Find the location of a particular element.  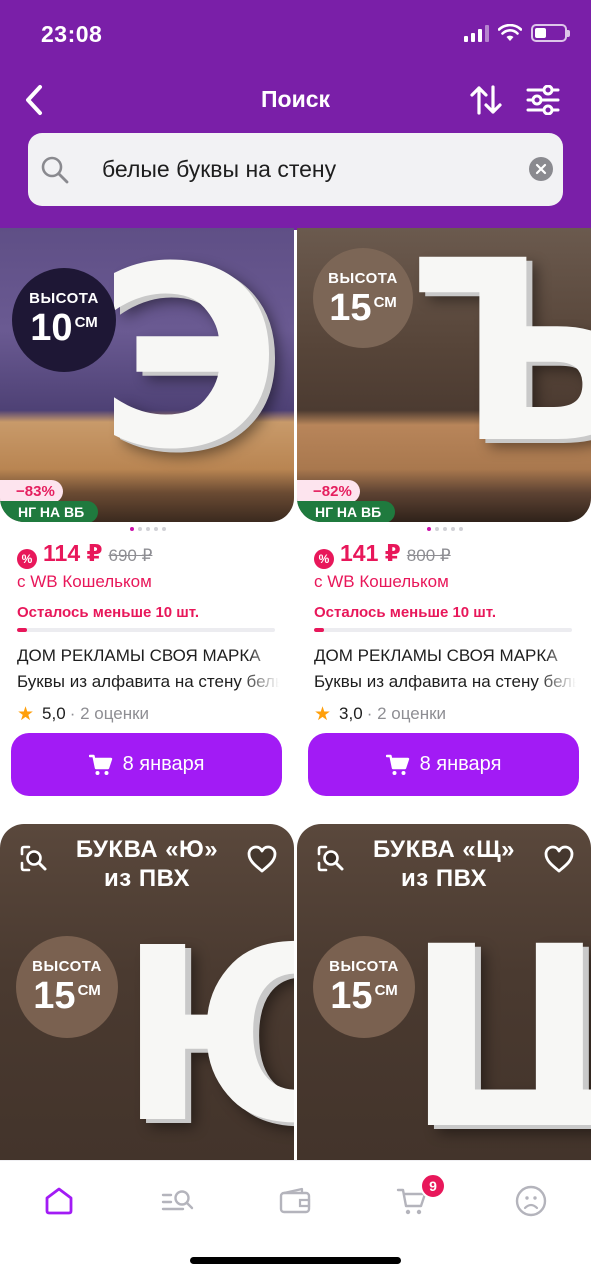

tab-profile is located at coordinates (531, 1201).